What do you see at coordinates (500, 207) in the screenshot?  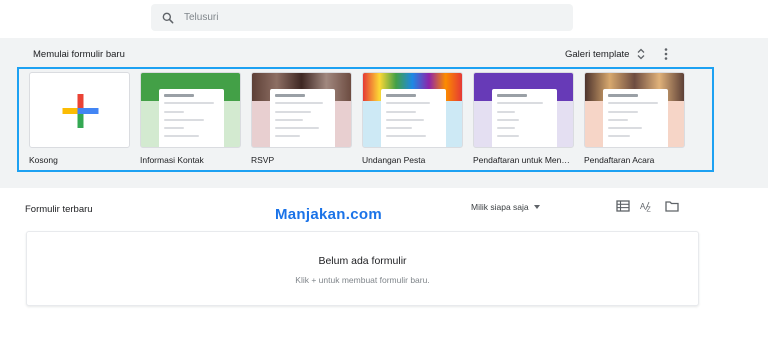 I see `owner-filter-label: Milik siapa saja` at bounding box center [500, 207].